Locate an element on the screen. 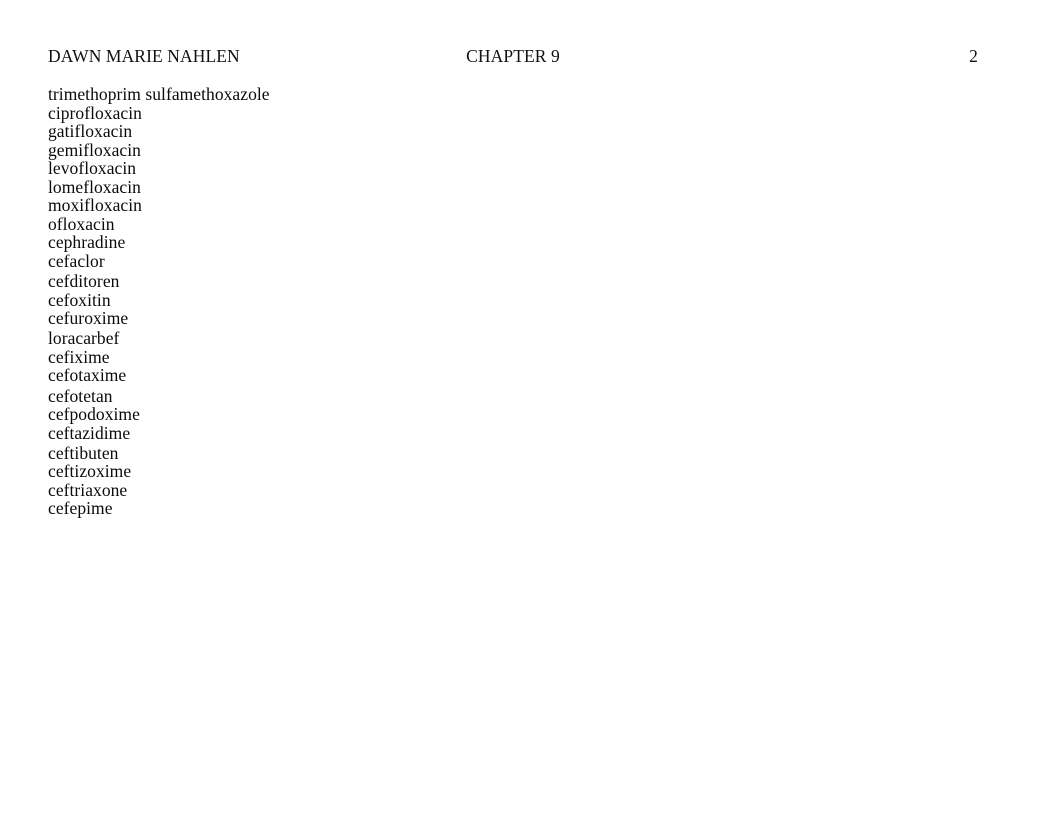 The width and height of the screenshot is (1062, 822). list-item: cefuroxime is located at coordinates (88, 318).